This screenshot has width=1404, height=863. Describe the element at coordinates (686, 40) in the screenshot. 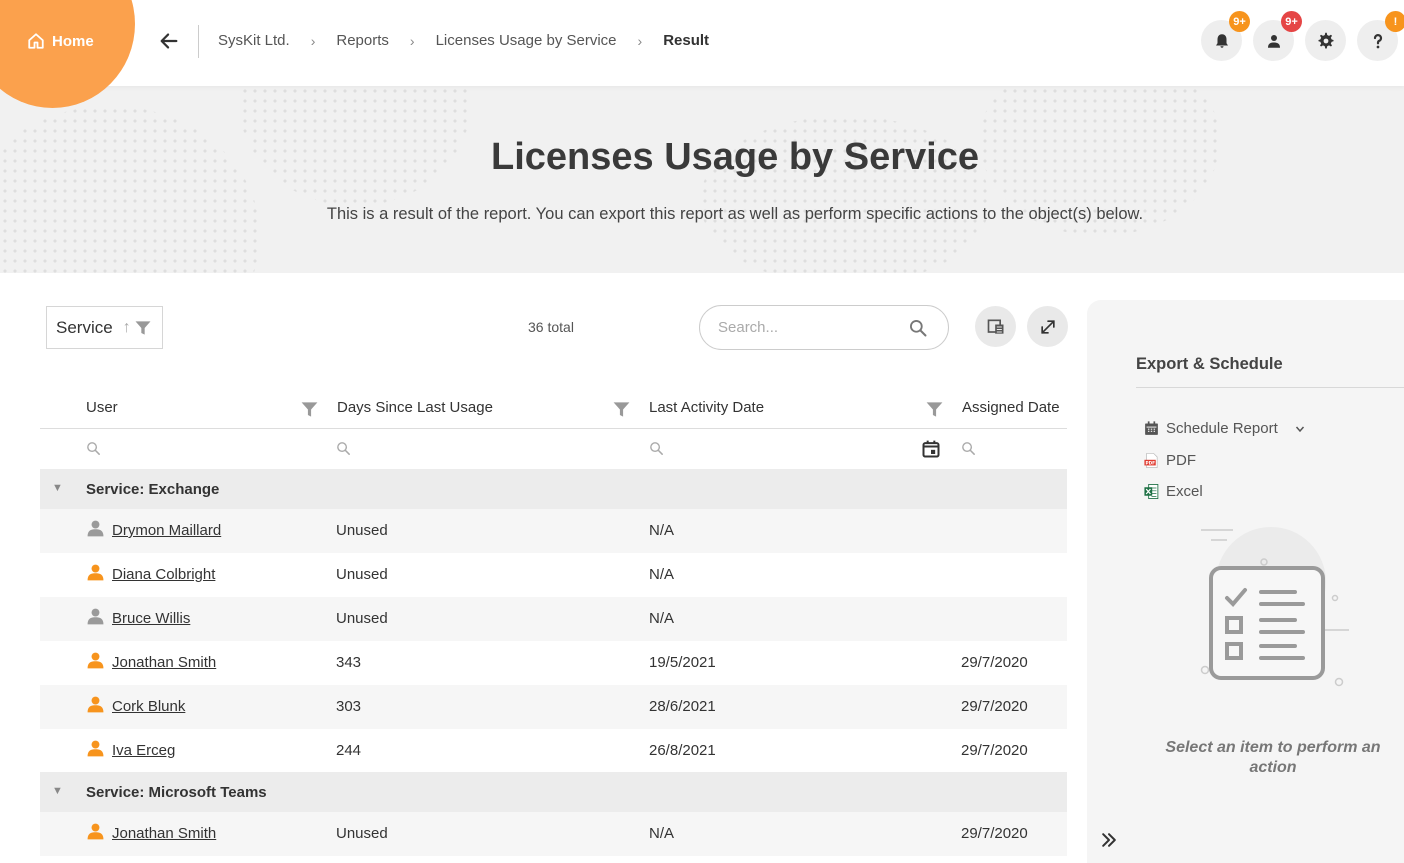

I see `breadcrumb-current: Result` at that location.